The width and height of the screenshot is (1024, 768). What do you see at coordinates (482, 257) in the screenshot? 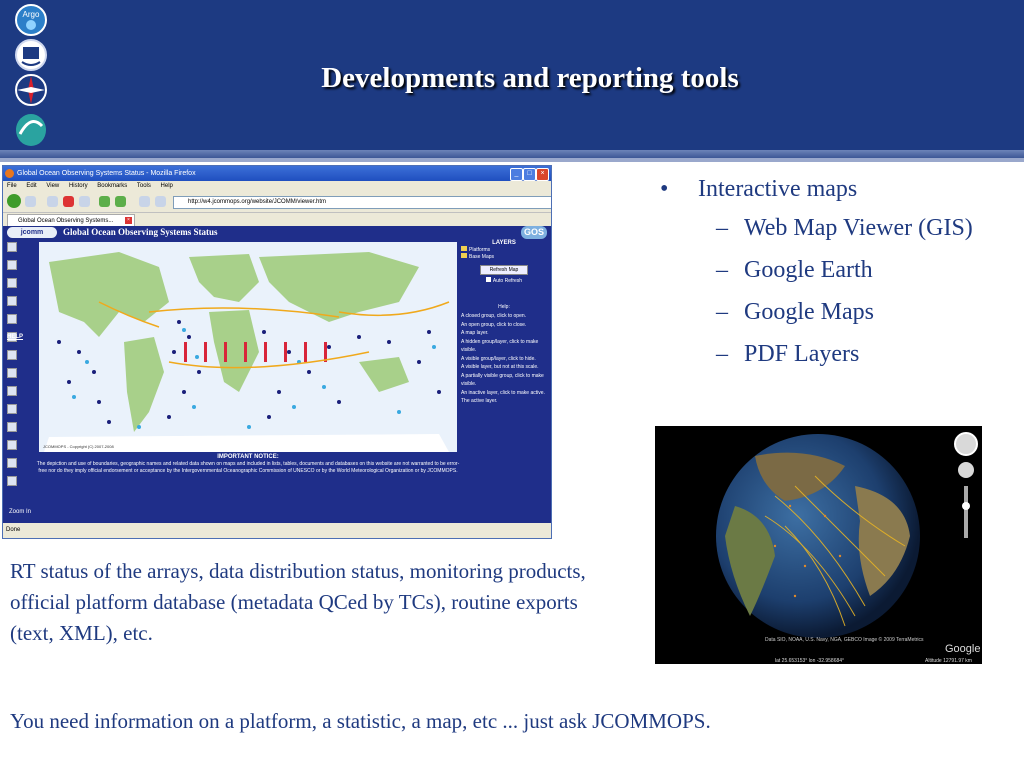
I see `layer-label: Base Maps` at bounding box center [482, 257].